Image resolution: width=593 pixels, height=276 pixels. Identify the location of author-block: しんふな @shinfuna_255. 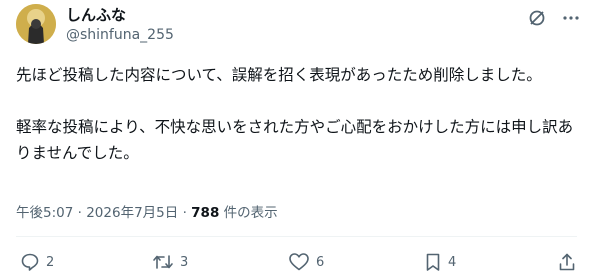
(120, 25).